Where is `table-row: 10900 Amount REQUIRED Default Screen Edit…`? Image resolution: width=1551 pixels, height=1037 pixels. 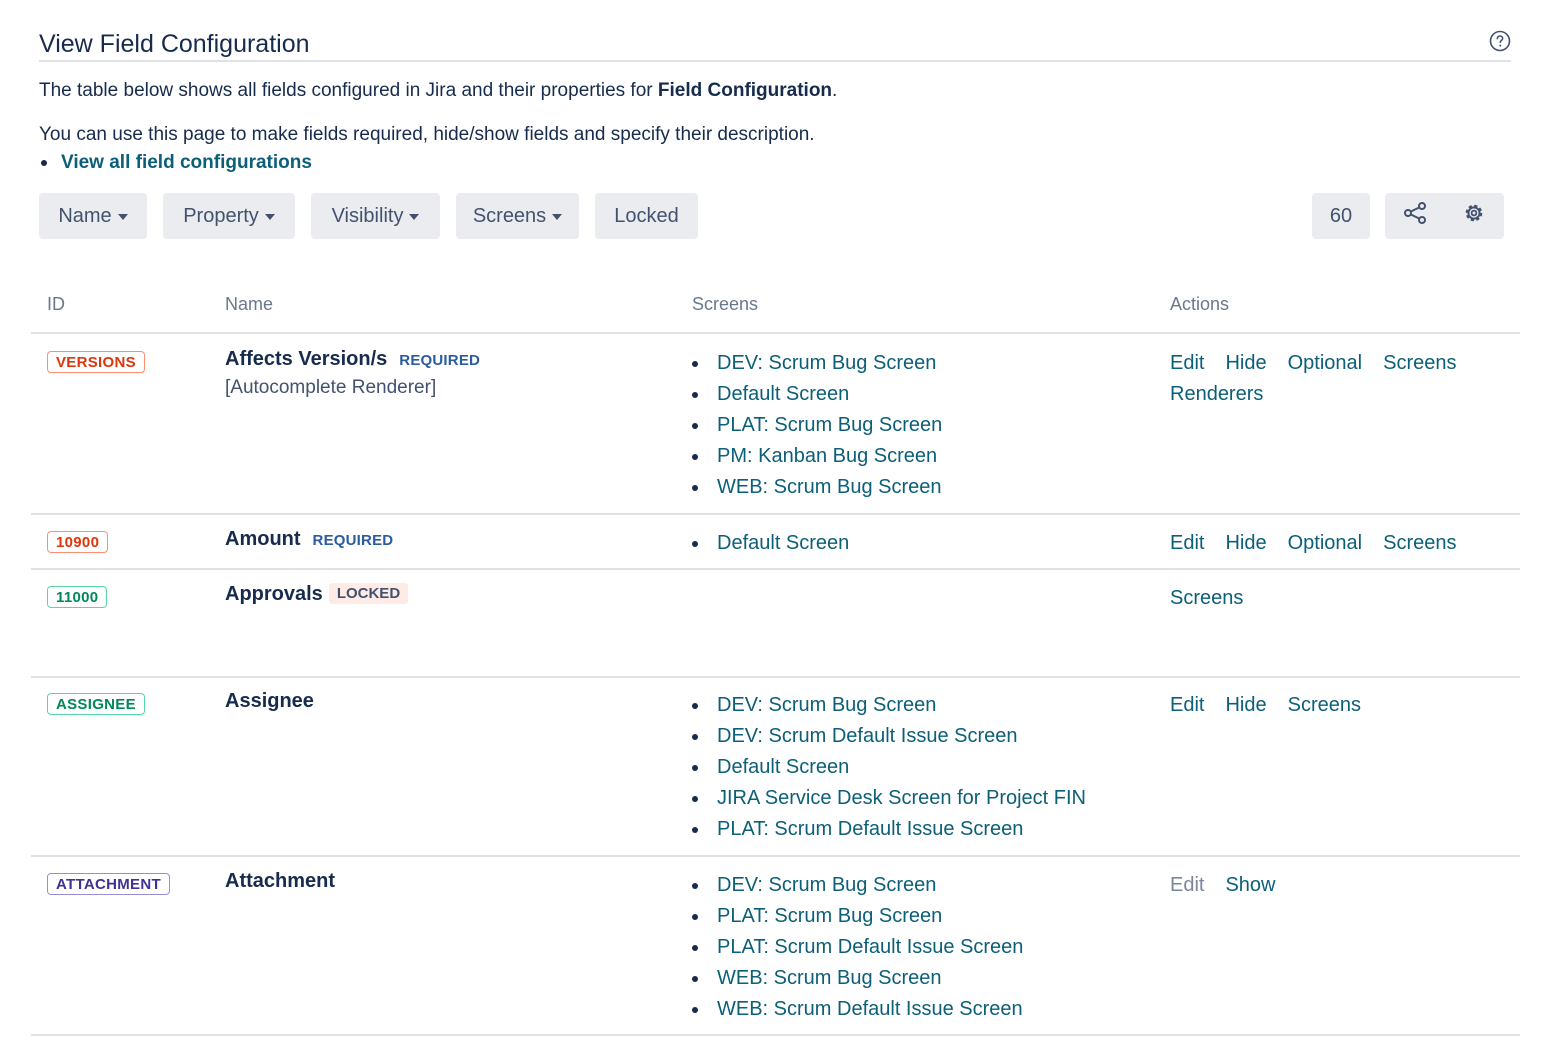
table-row: 10900 Amount REQUIRED Default Screen Edit… is located at coordinates (775, 542).